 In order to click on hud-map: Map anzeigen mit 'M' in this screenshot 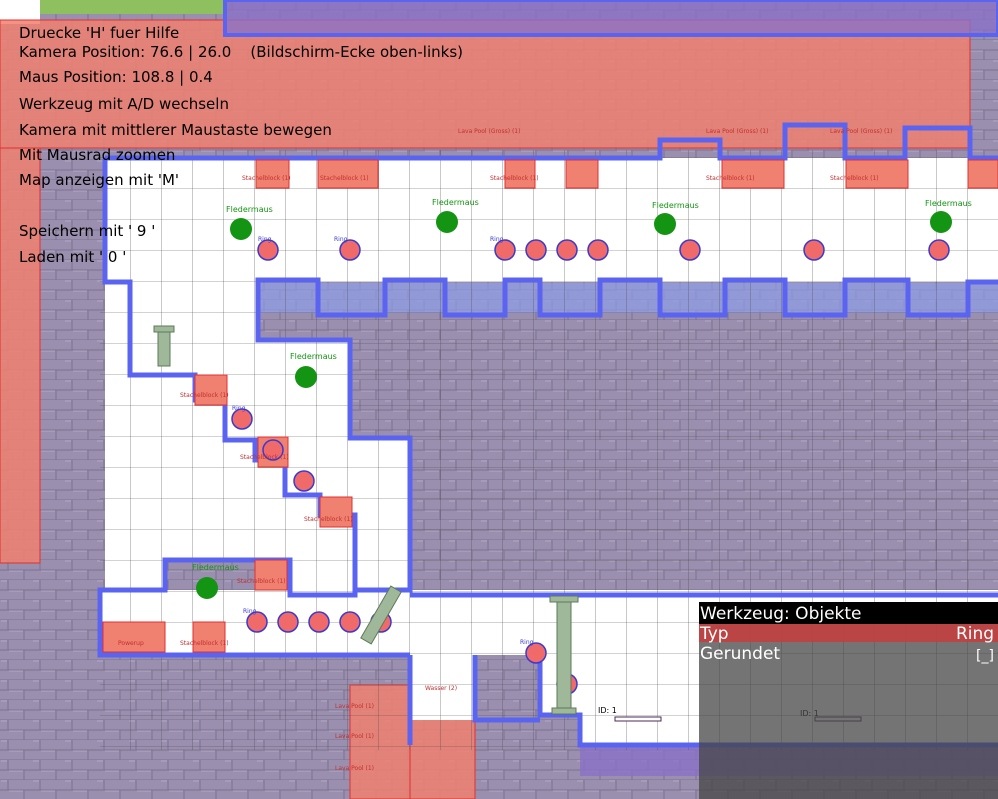, I will do `click(99, 180)`.